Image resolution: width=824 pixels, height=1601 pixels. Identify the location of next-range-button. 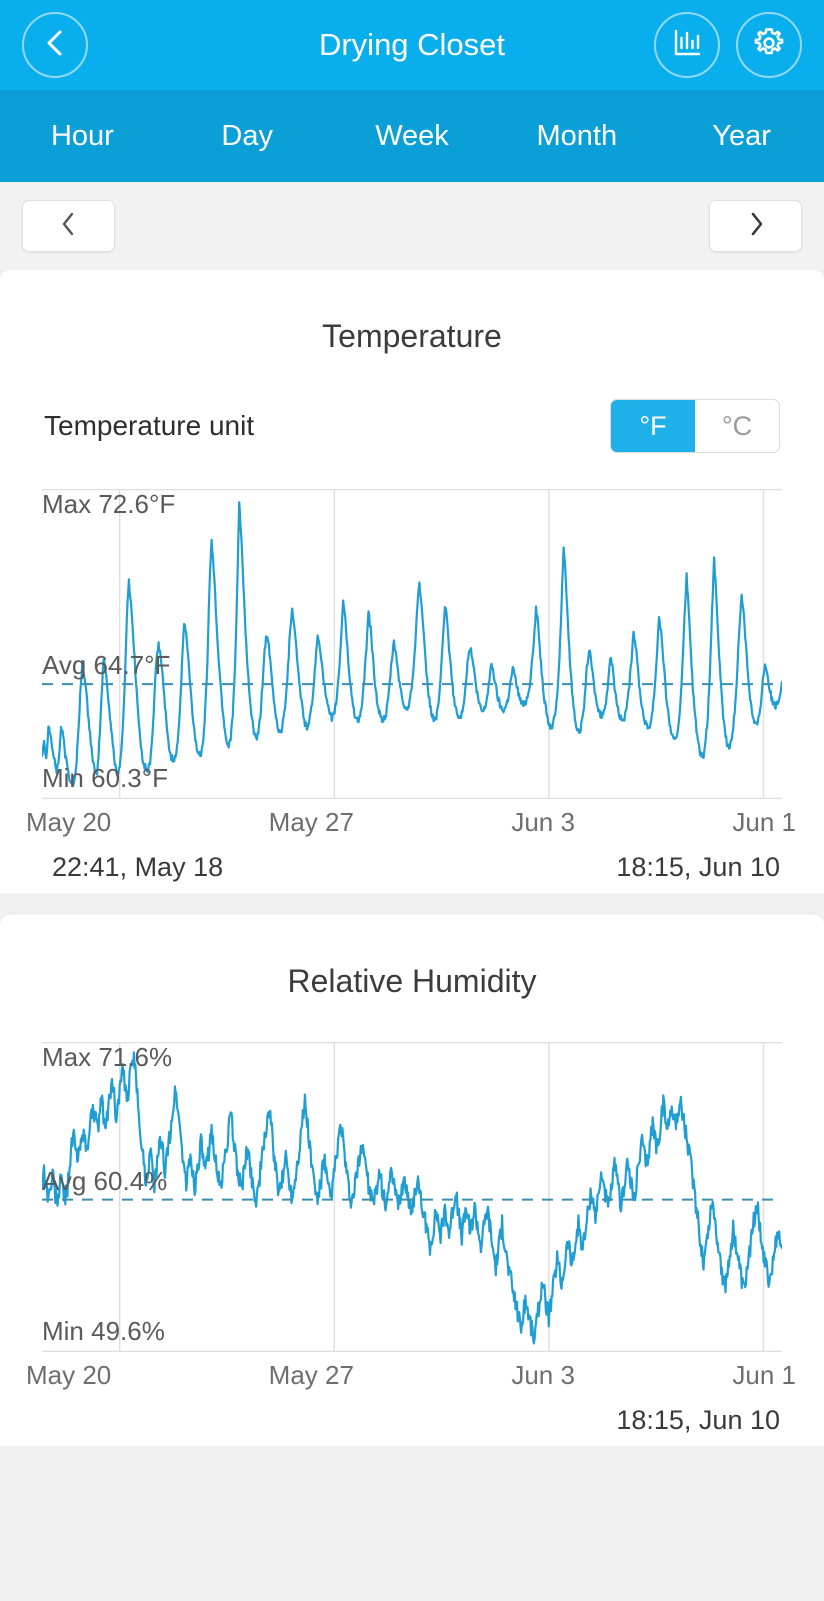
(755, 226).